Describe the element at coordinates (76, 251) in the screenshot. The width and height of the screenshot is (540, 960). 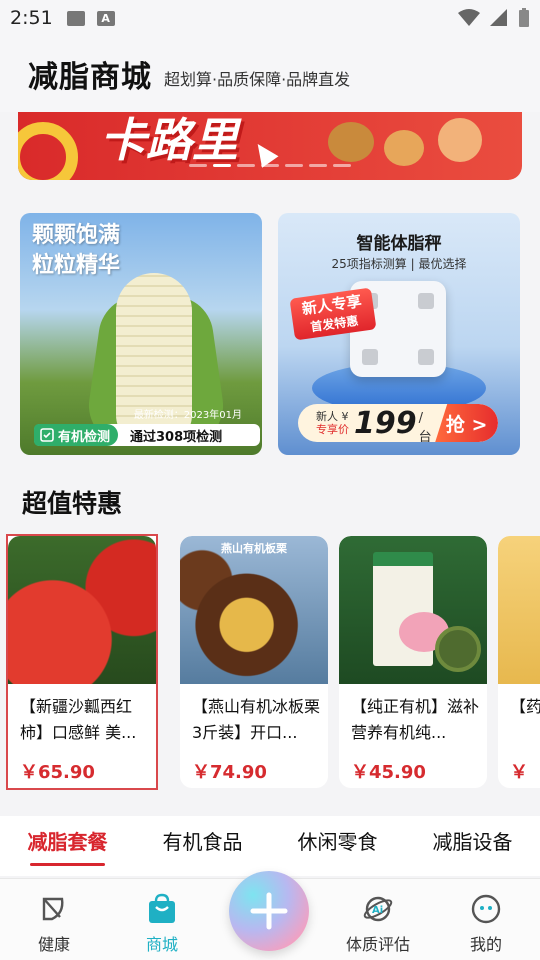
I see `corn-title: 颗颗饱满 粒粒精华` at that location.